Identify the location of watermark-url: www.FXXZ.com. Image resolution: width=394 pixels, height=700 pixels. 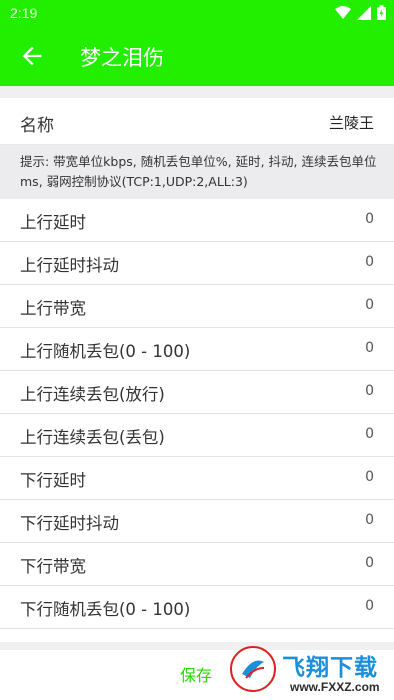
(335, 687).